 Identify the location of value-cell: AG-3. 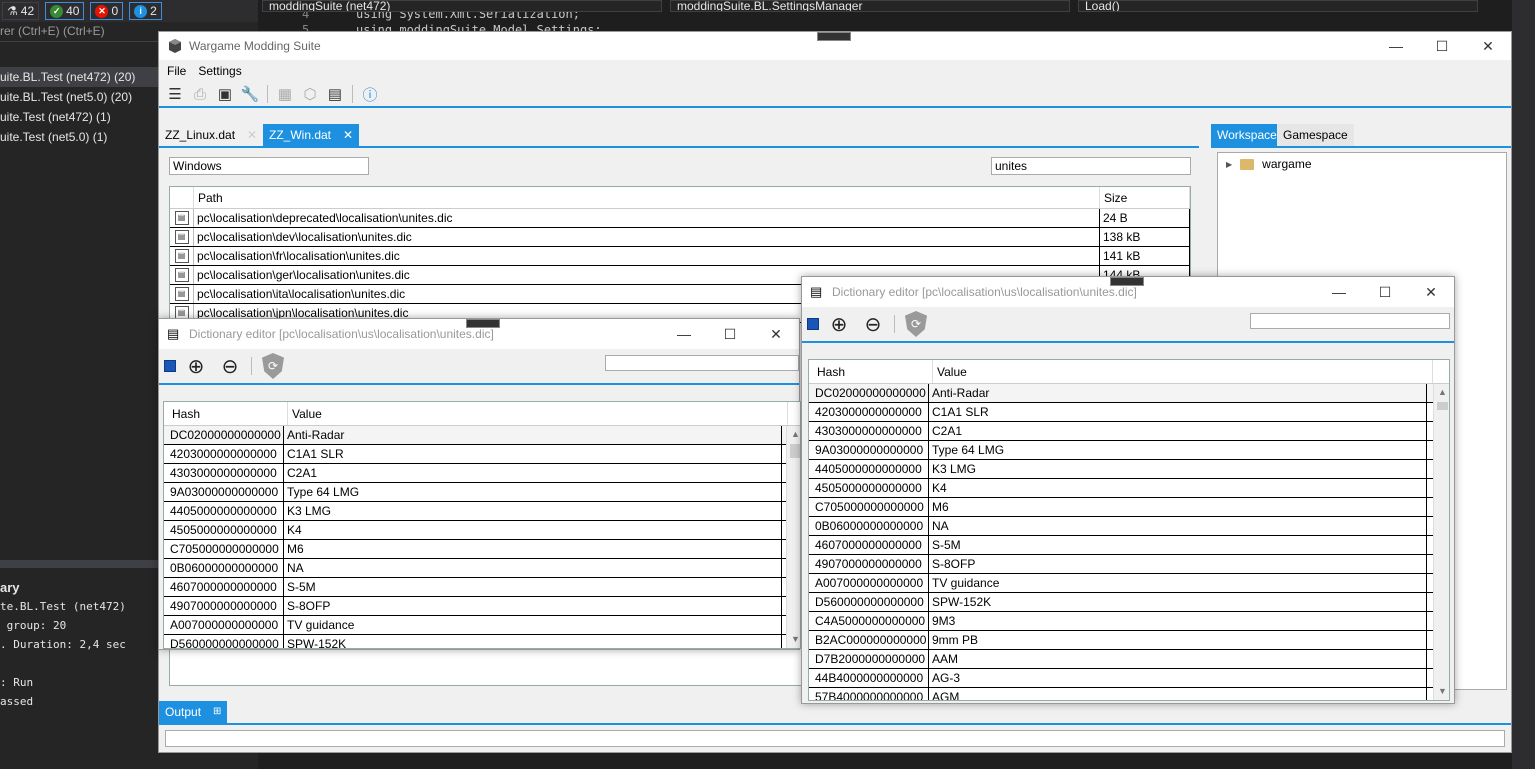
(1178, 678).